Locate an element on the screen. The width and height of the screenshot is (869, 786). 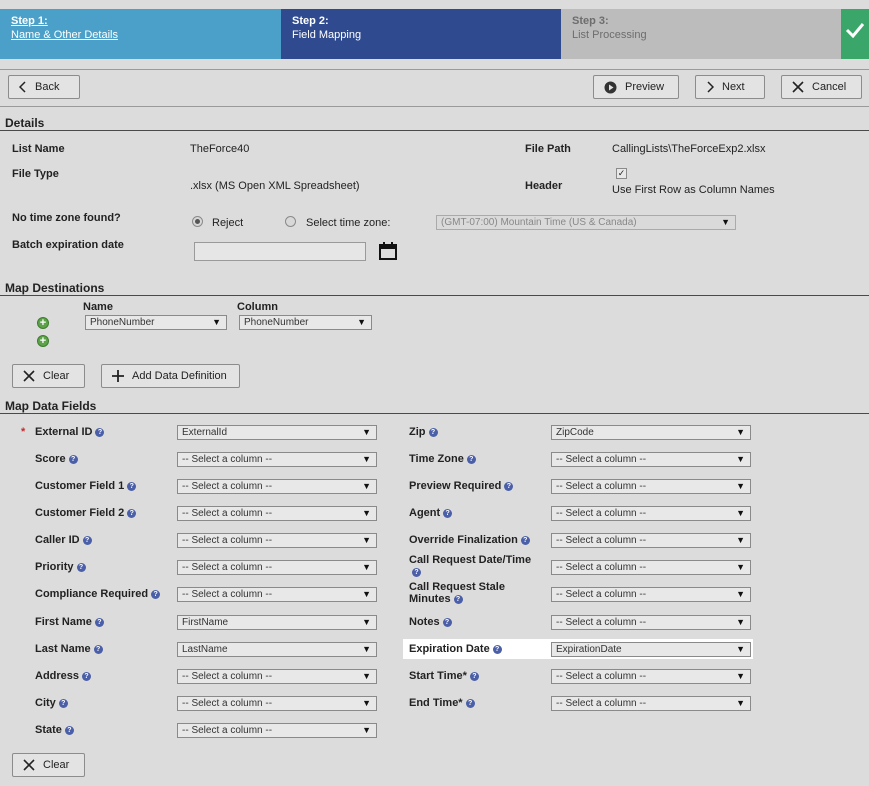
batch-expiration-input is located at coordinates (280, 251).